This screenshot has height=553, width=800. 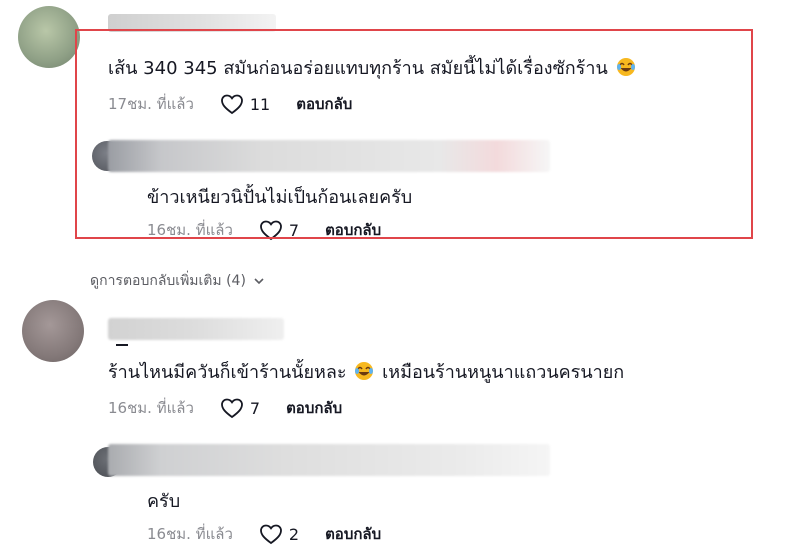 I want to click on view-more-replies: ดูการตอบกลับเพิ่มเติม (4), so click(x=177, y=281).